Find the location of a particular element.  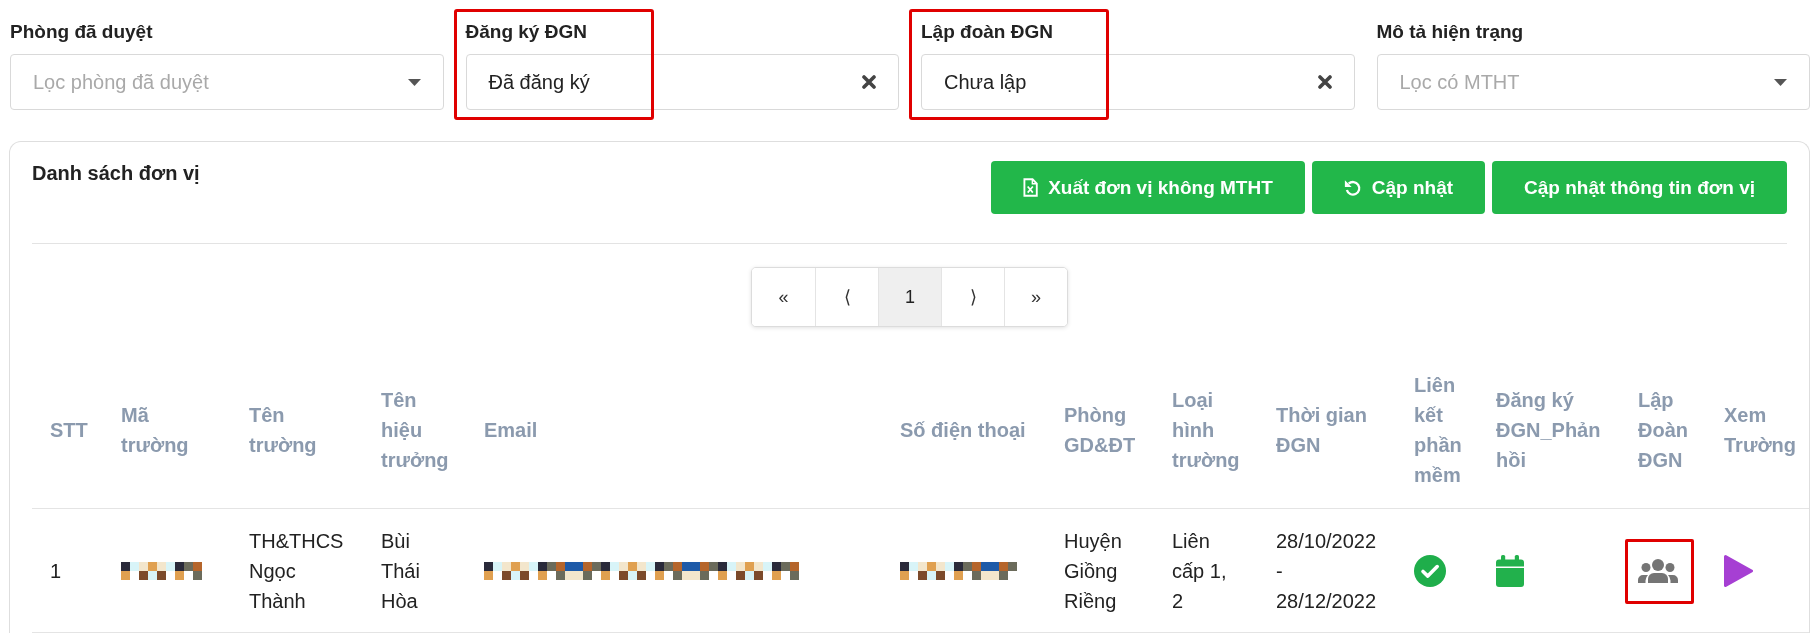

page-button: ⟩ is located at coordinates (972, 297).